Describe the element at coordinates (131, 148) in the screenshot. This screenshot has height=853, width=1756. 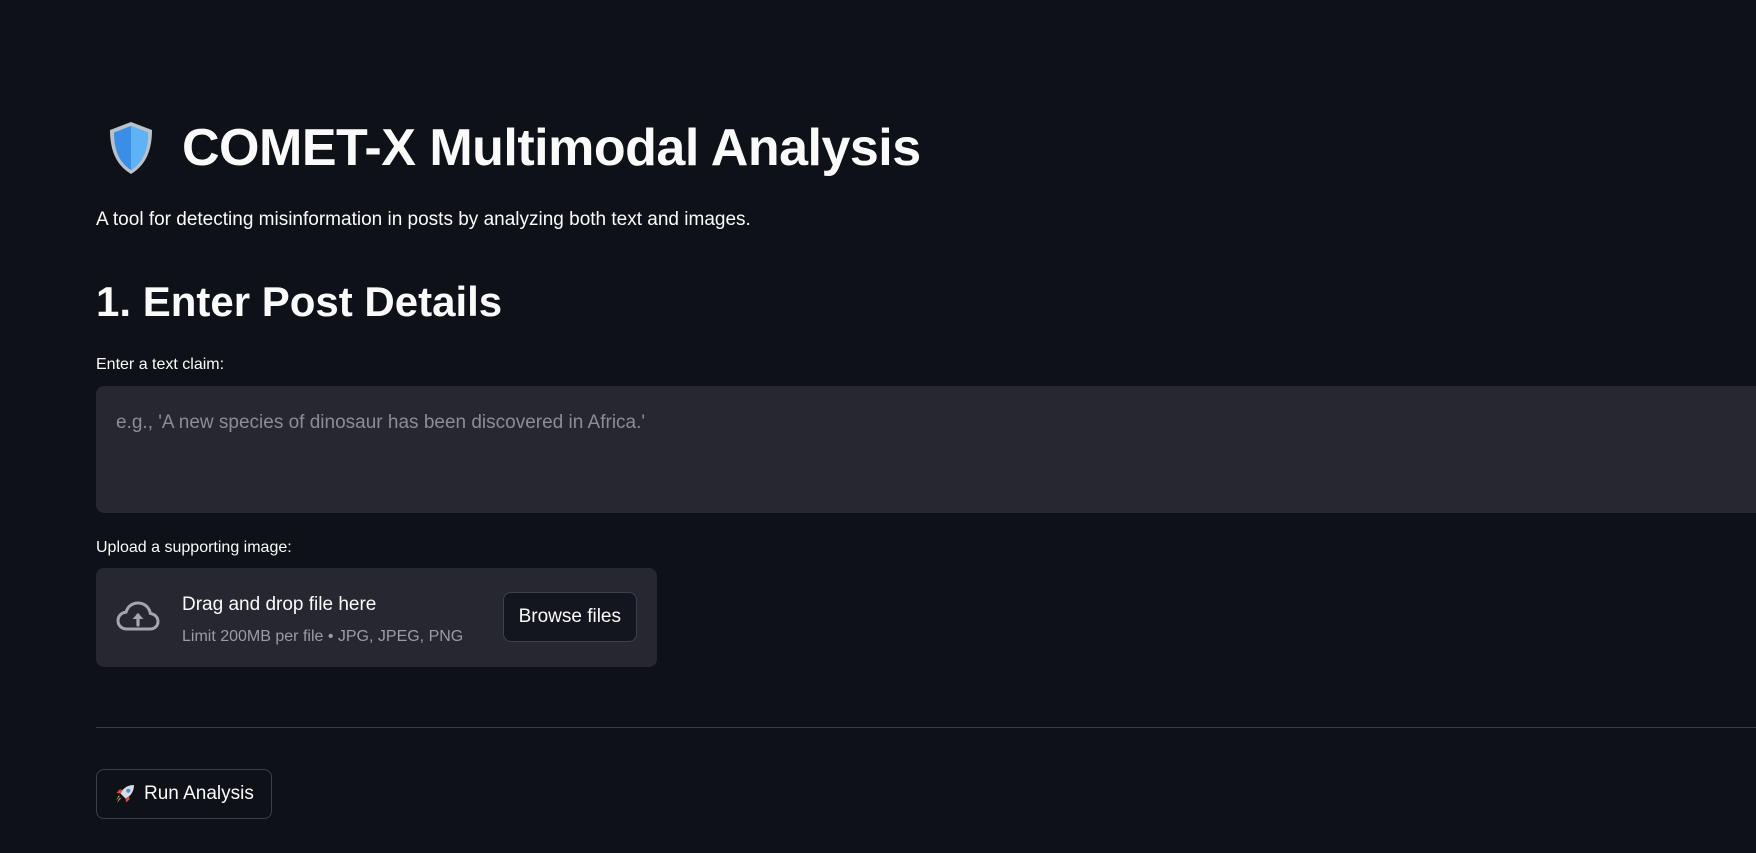
I see `shield-icon` at that location.